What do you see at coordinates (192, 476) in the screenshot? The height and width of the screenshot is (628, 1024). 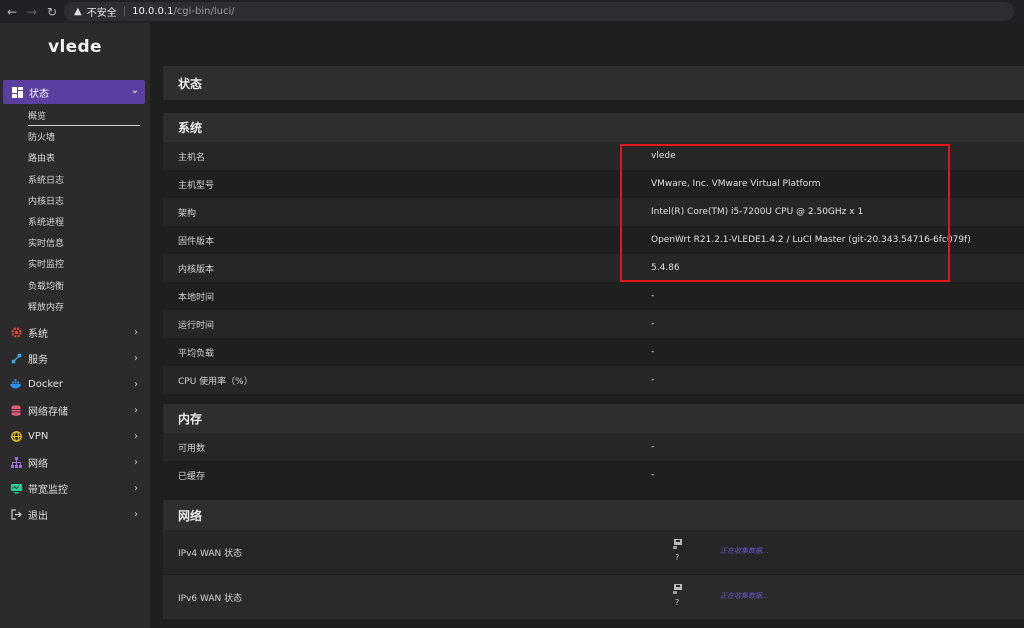 I see `row-label: 已缓存` at bounding box center [192, 476].